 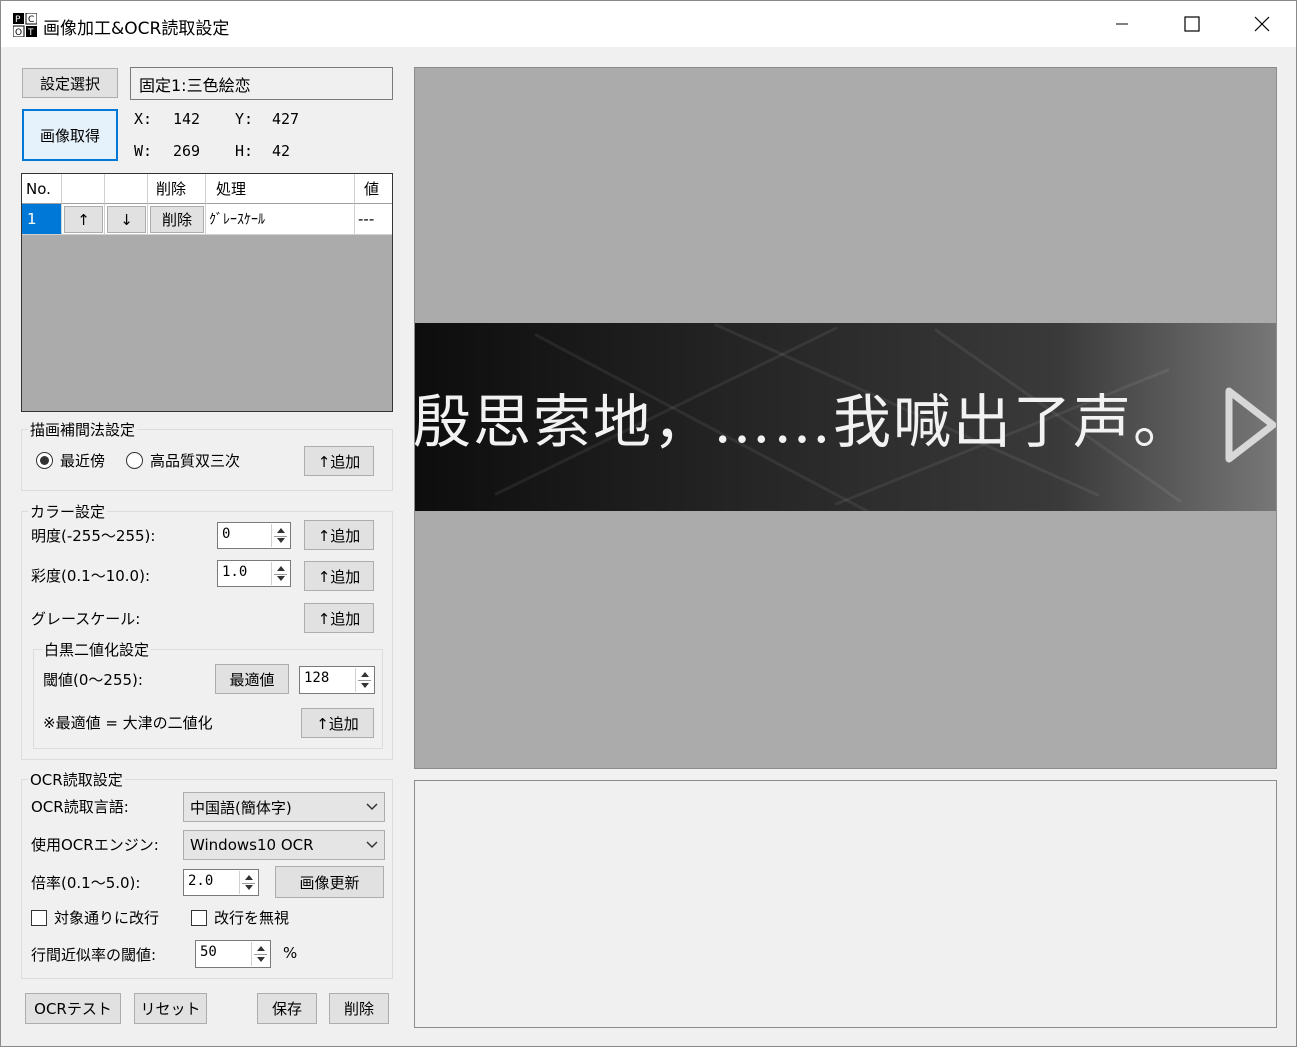 I want to click on title-bar: P C O T 画像加工&OCR読取設定, so click(x=648, y=24).